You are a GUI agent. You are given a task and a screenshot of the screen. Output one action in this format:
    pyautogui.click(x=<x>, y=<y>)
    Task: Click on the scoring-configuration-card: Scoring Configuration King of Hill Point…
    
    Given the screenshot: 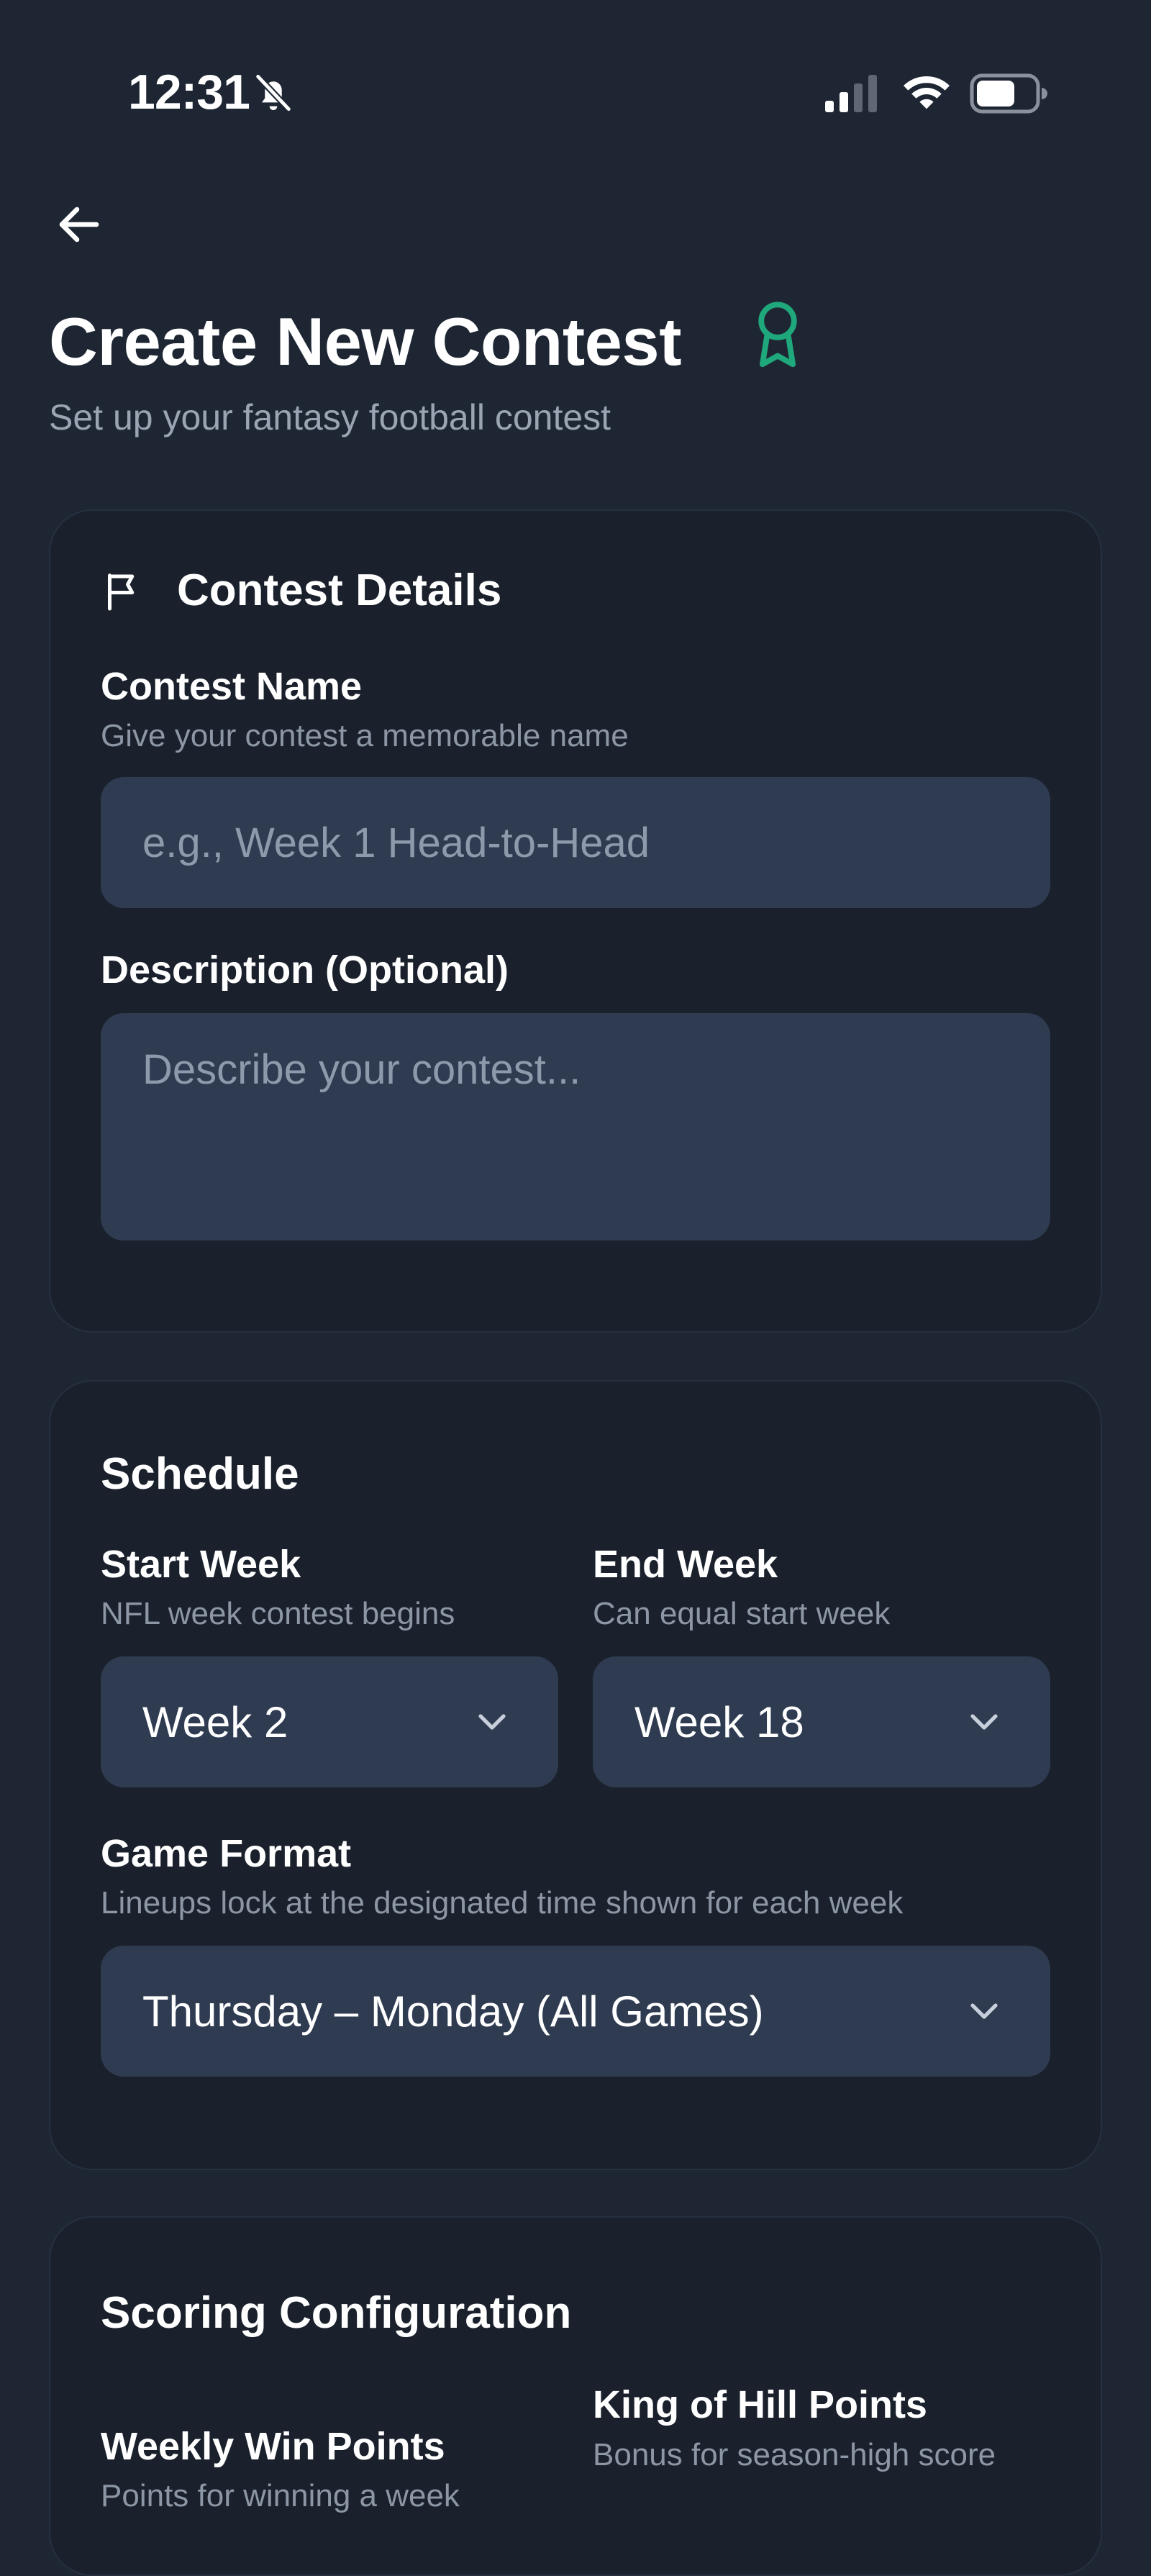 What is the action you would take?
    pyautogui.click(x=575, y=2396)
    